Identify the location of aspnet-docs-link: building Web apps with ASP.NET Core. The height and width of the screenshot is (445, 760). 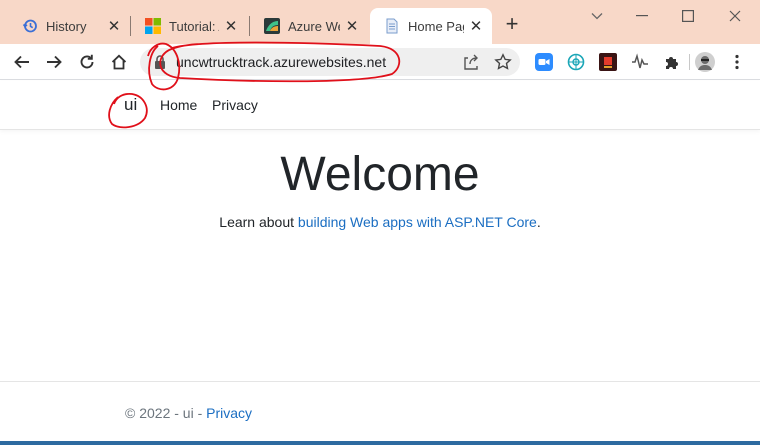
(417, 222).